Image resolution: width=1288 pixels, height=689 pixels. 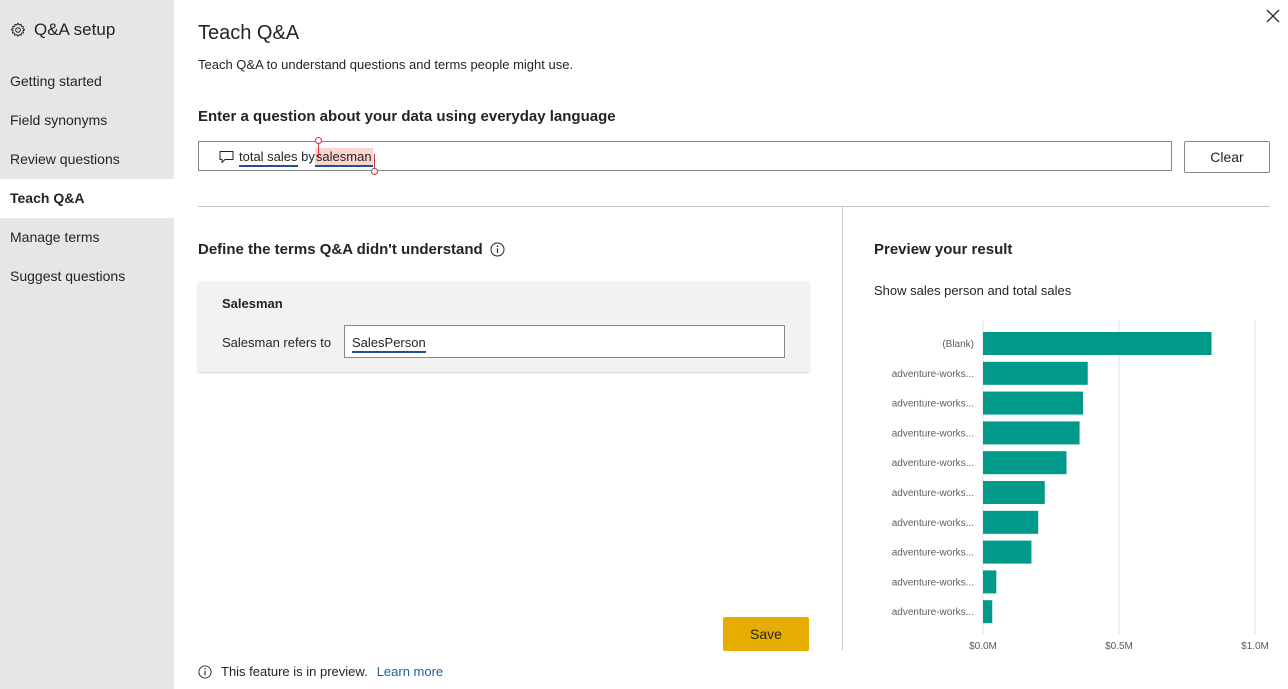 I want to click on selection-end-handle, so click(x=374, y=171).